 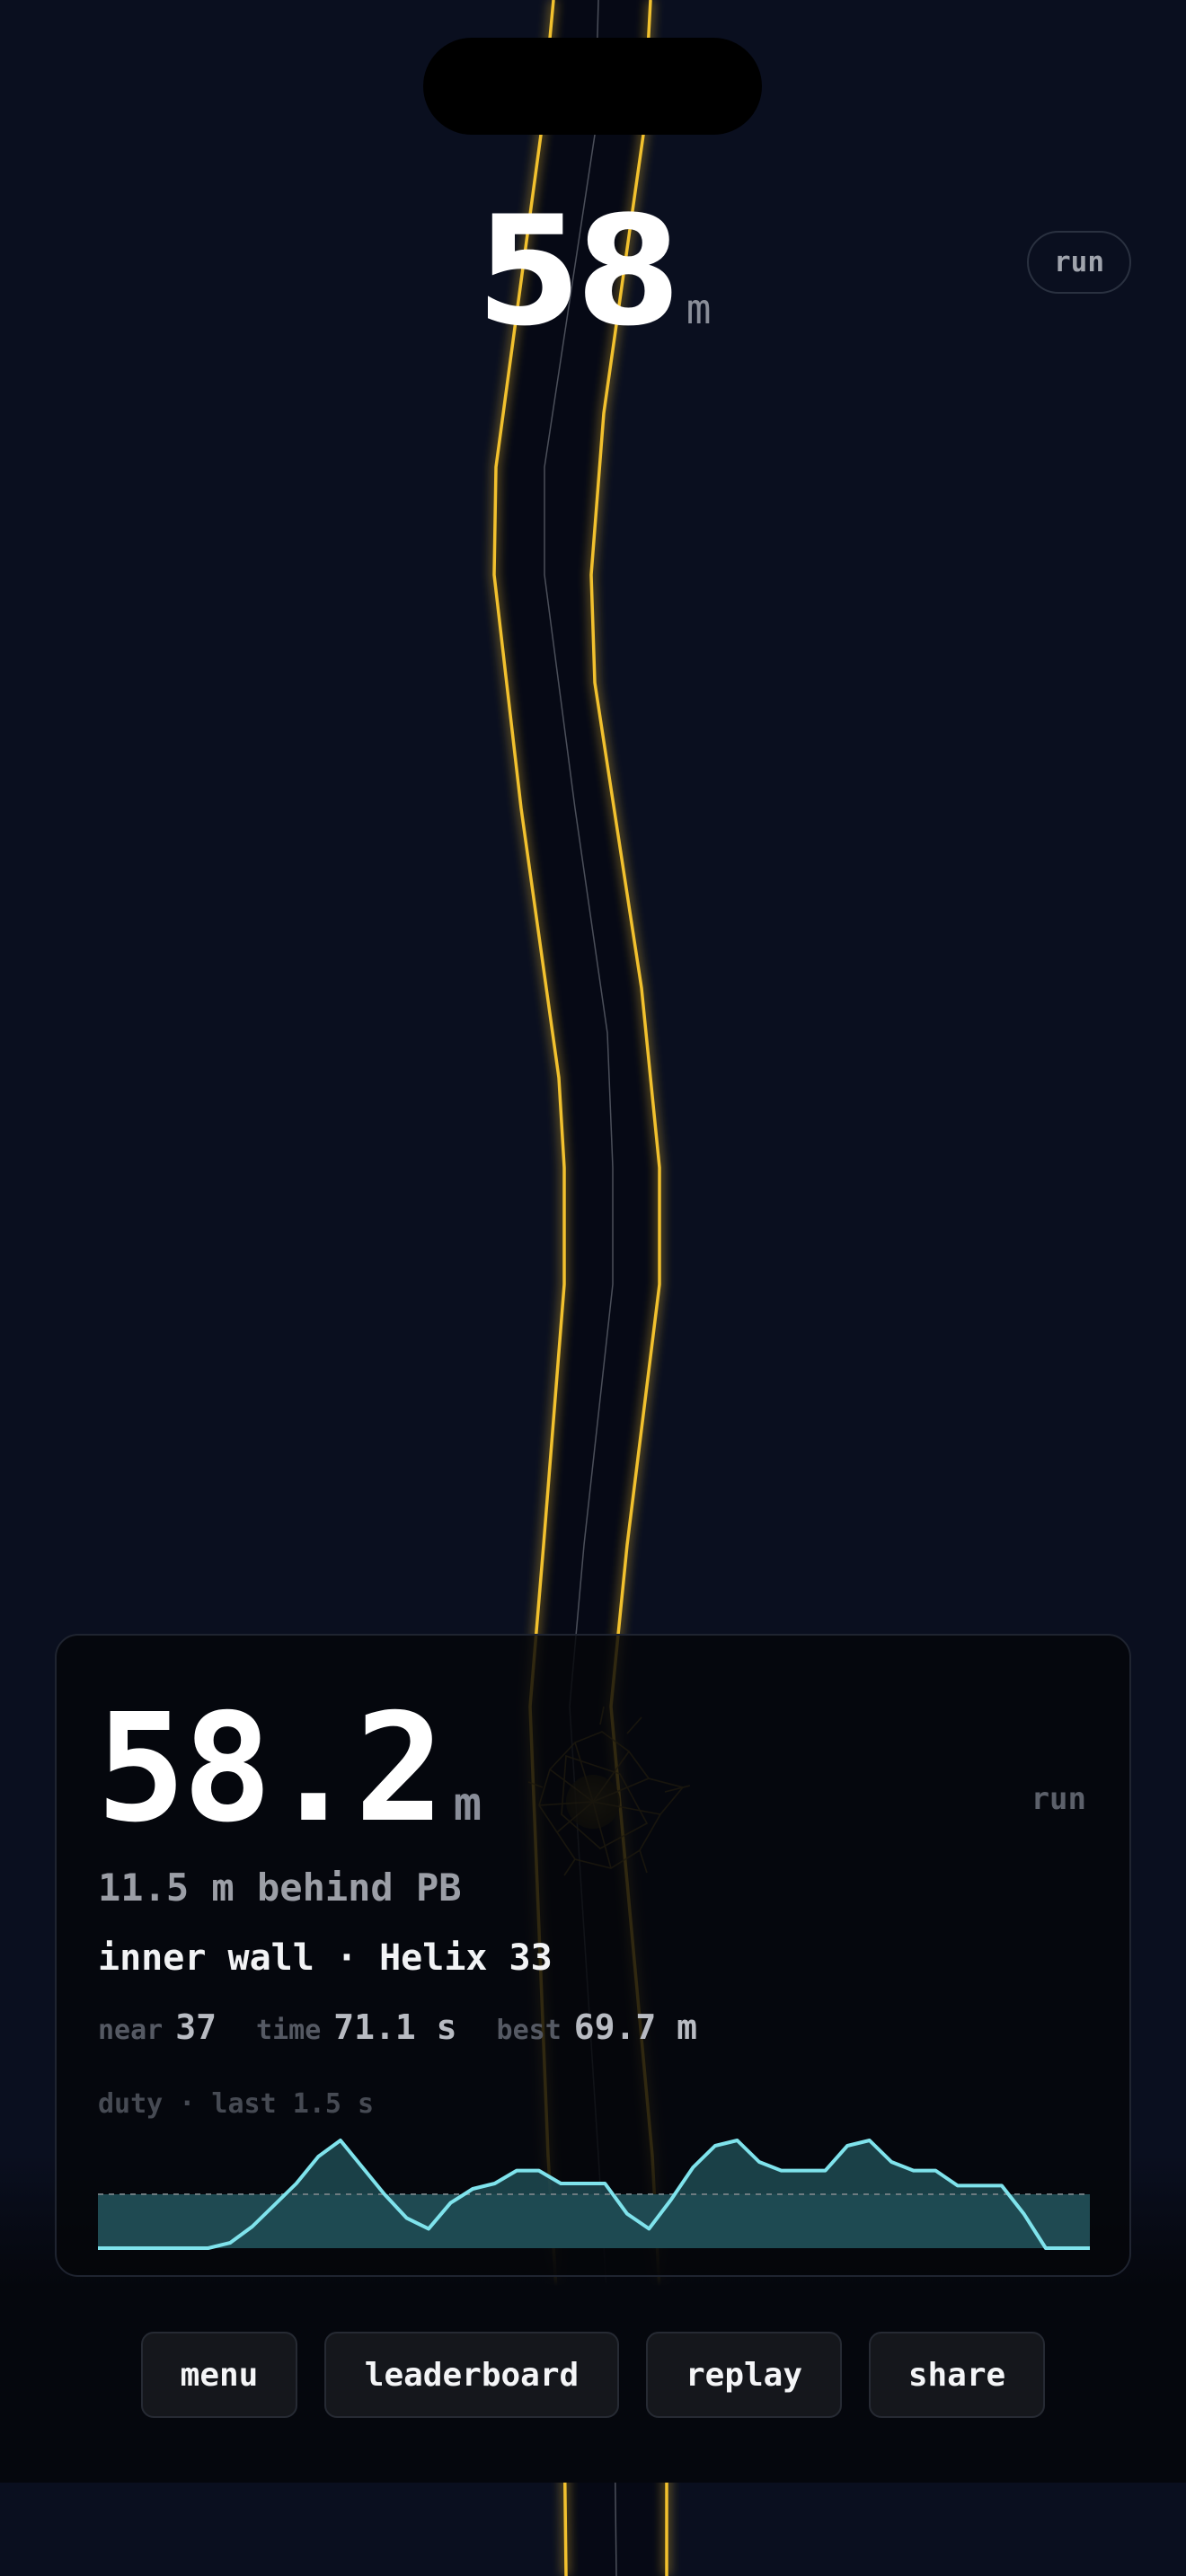 What do you see at coordinates (1079, 262) in the screenshot?
I see `mode-toggle-button: run` at bounding box center [1079, 262].